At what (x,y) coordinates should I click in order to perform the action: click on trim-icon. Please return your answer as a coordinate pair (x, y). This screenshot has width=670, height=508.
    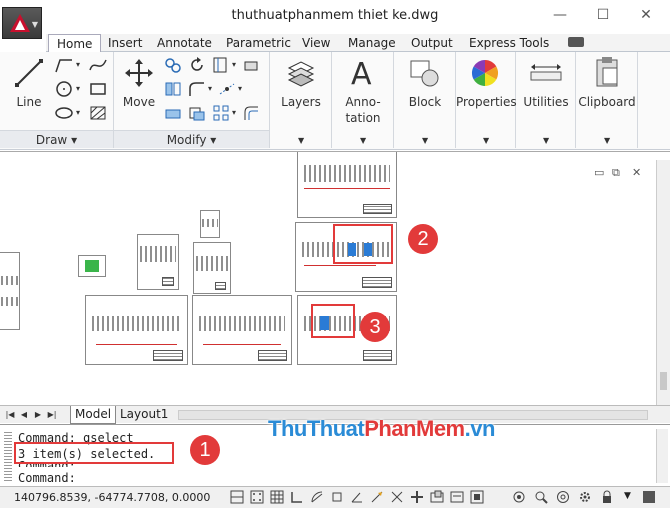
    Looking at the image, I should click on (221, 65).